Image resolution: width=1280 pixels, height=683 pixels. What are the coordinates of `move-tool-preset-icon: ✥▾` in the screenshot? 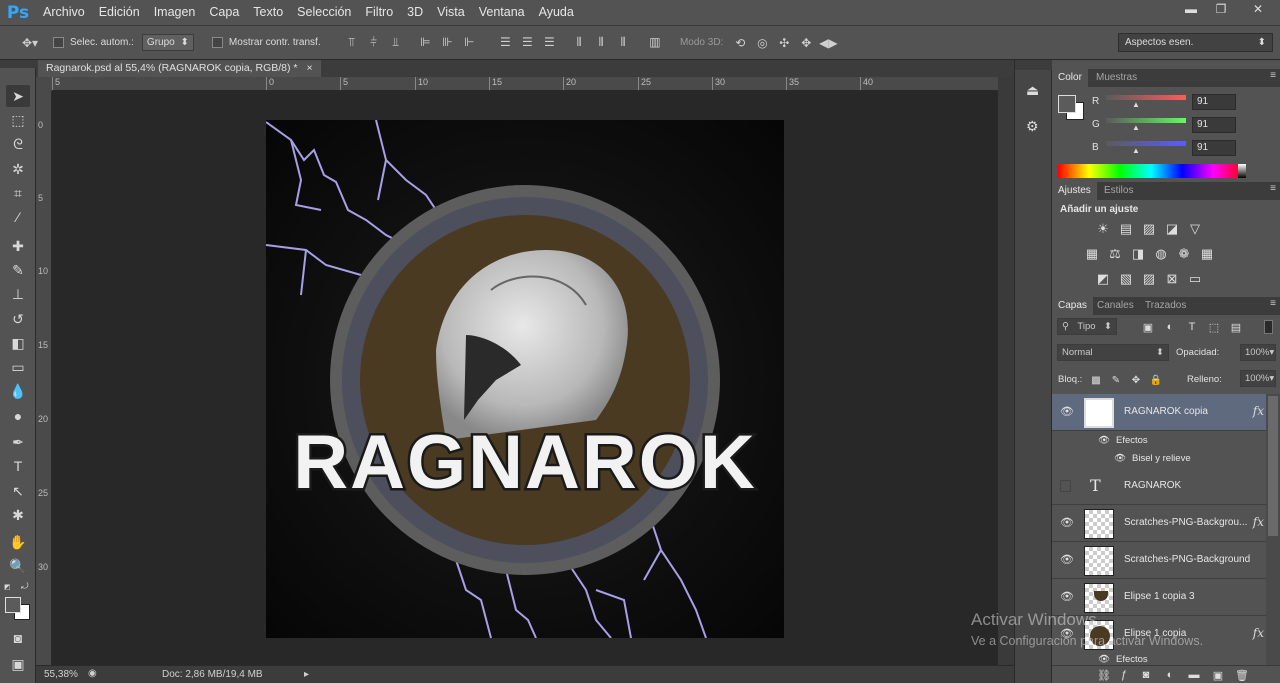 It's located at (30, 43).